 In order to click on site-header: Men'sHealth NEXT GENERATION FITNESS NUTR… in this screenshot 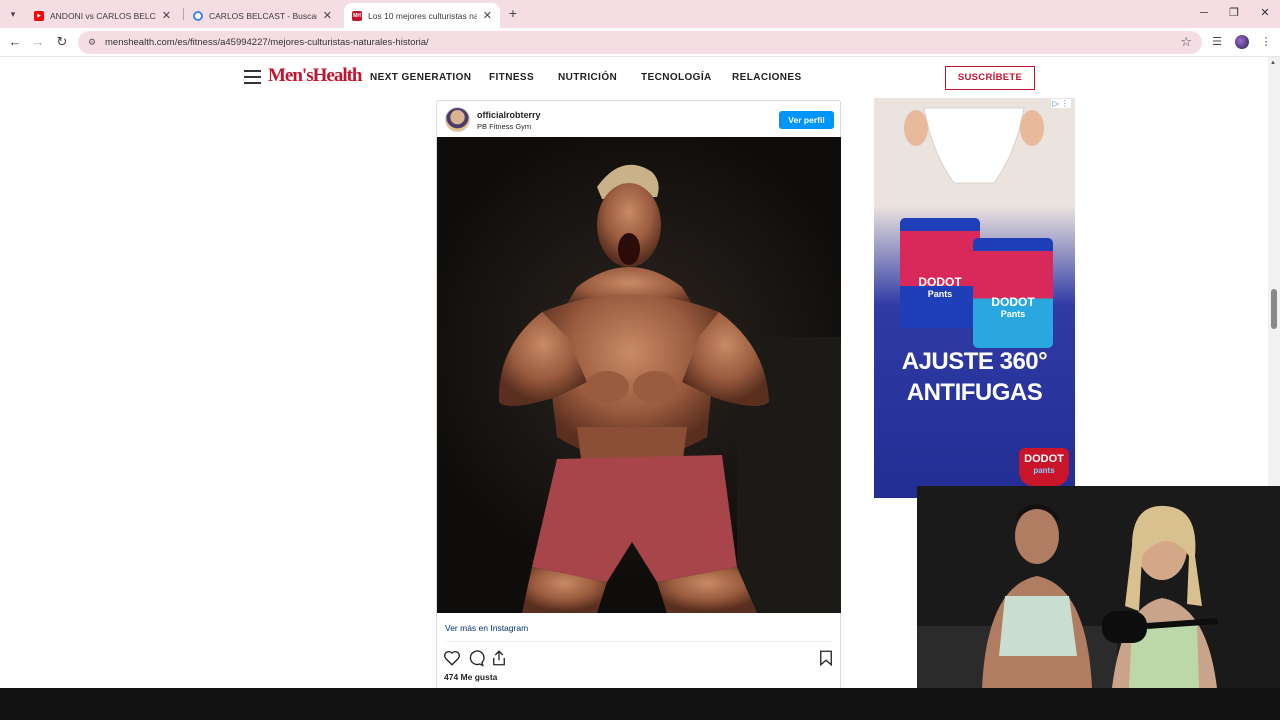, I will do `click(634, 78)`.